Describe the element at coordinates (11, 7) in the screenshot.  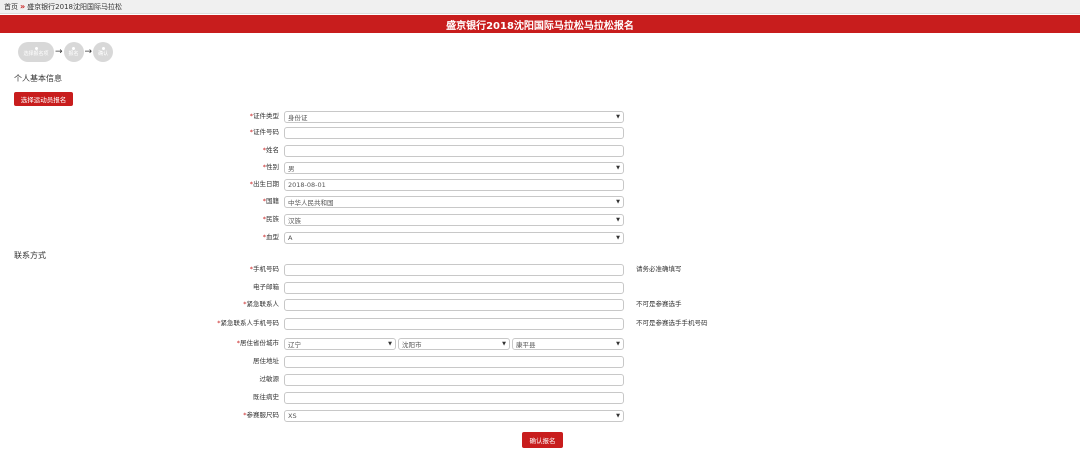
I see `breadcrumb-home-link: 首页` at that location.